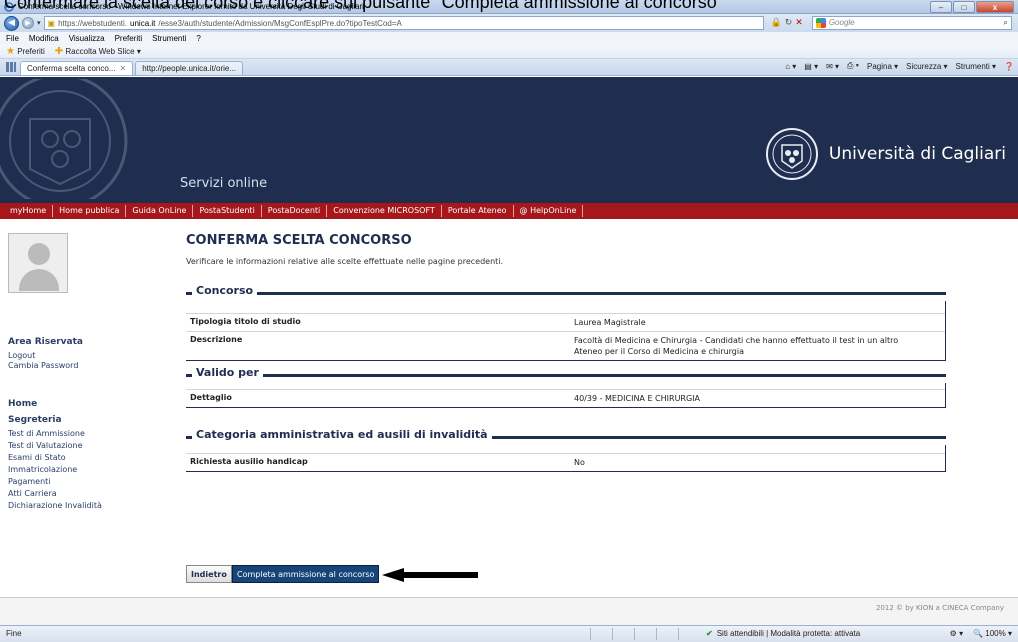 The image size is (1018, 642). Describe the element at coordinates (306, 574) in the screenshot. I see `complete-admission-button: Completa ammissione al concorso` at that location.